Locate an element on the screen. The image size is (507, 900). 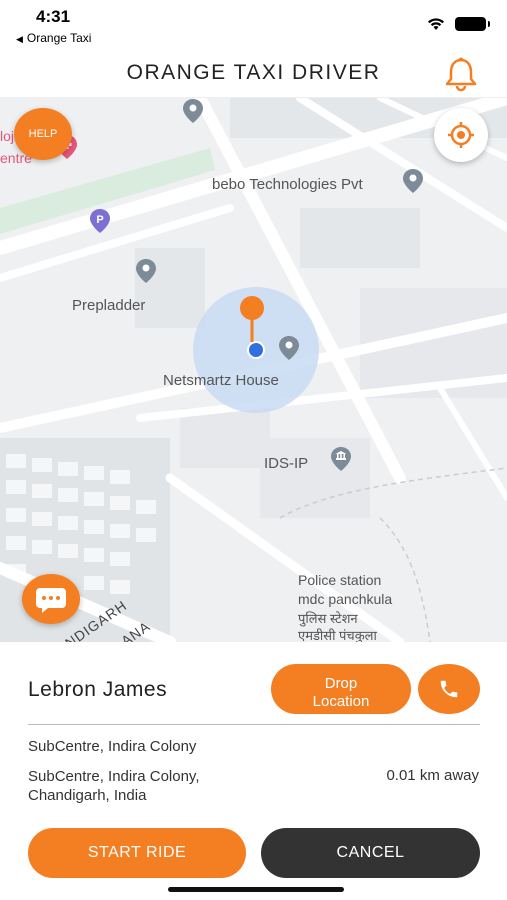
distance-away: 0.01 km away is located at coordinates (432, 775).